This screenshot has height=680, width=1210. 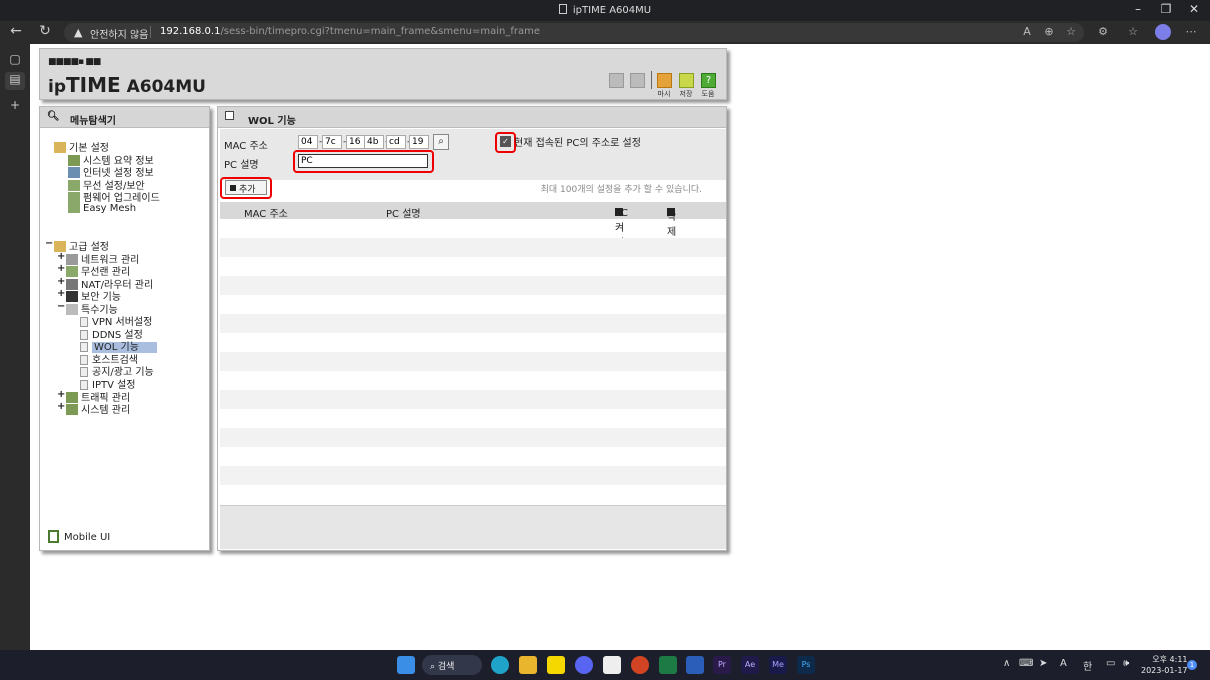 What do you see at coordinates (1126, 663) in the screenshot?
I see `volume-icon: 🕪︎` at bounding box center [1126, 663].